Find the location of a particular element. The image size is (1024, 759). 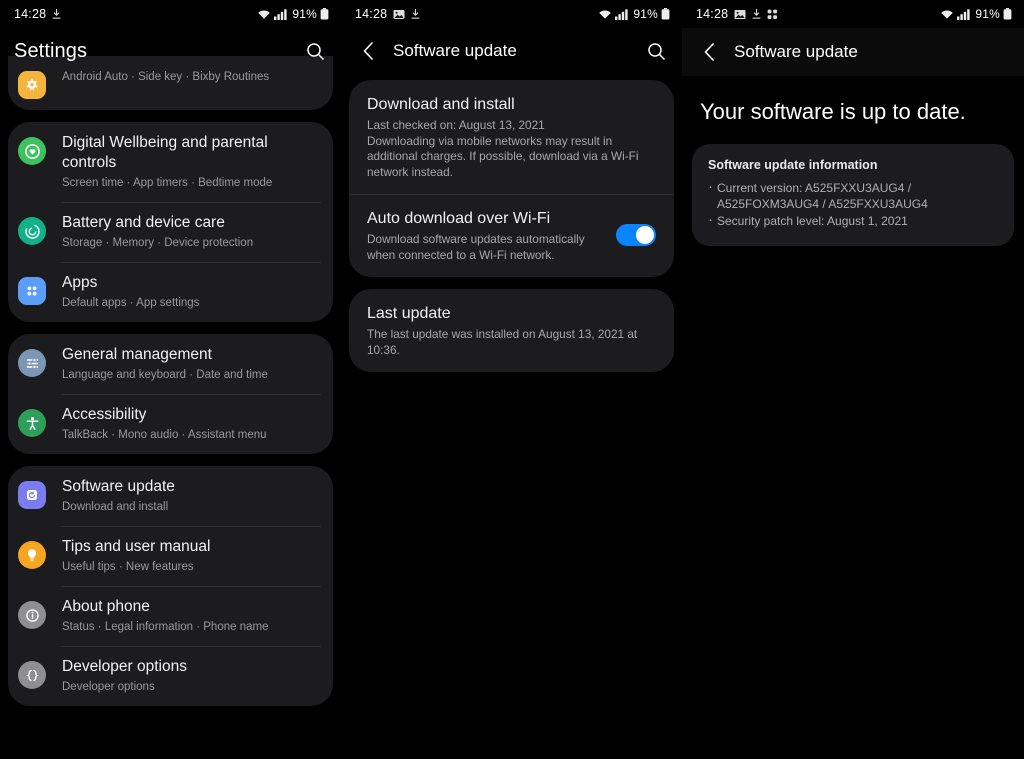

advanced-features-icon is located at coordinates (32, 85).